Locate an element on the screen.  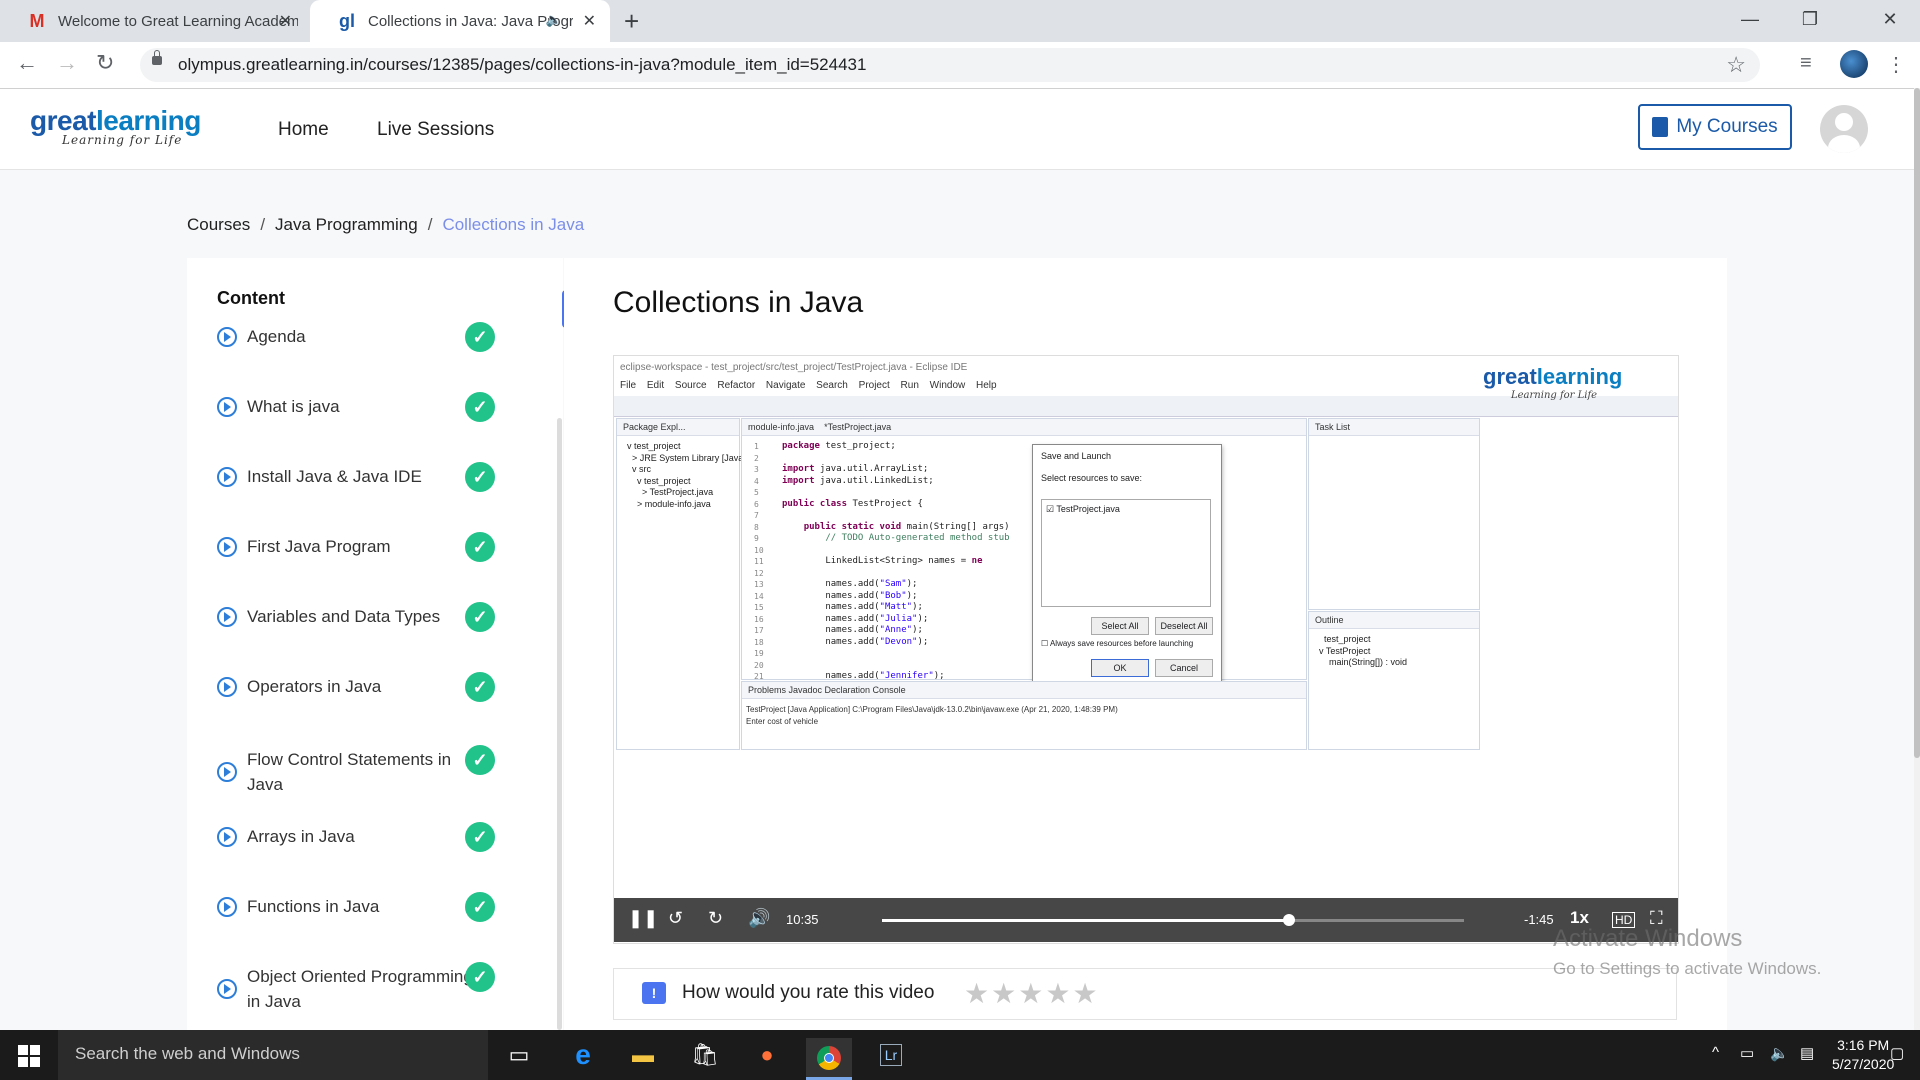
my-courses-label: My Courses is located at coordinates (1727, 126).